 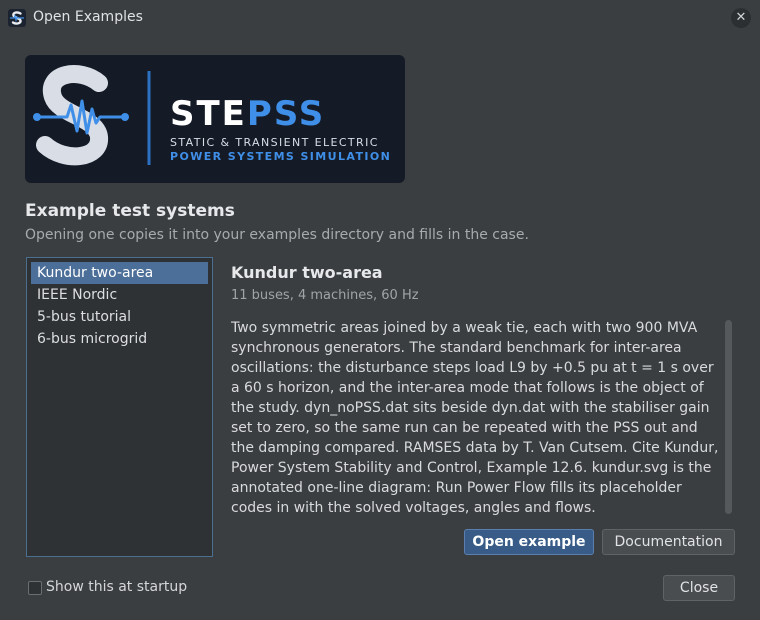 I want to click on list-item-kundur: Kundur two-area, so click(x=119, y=273).